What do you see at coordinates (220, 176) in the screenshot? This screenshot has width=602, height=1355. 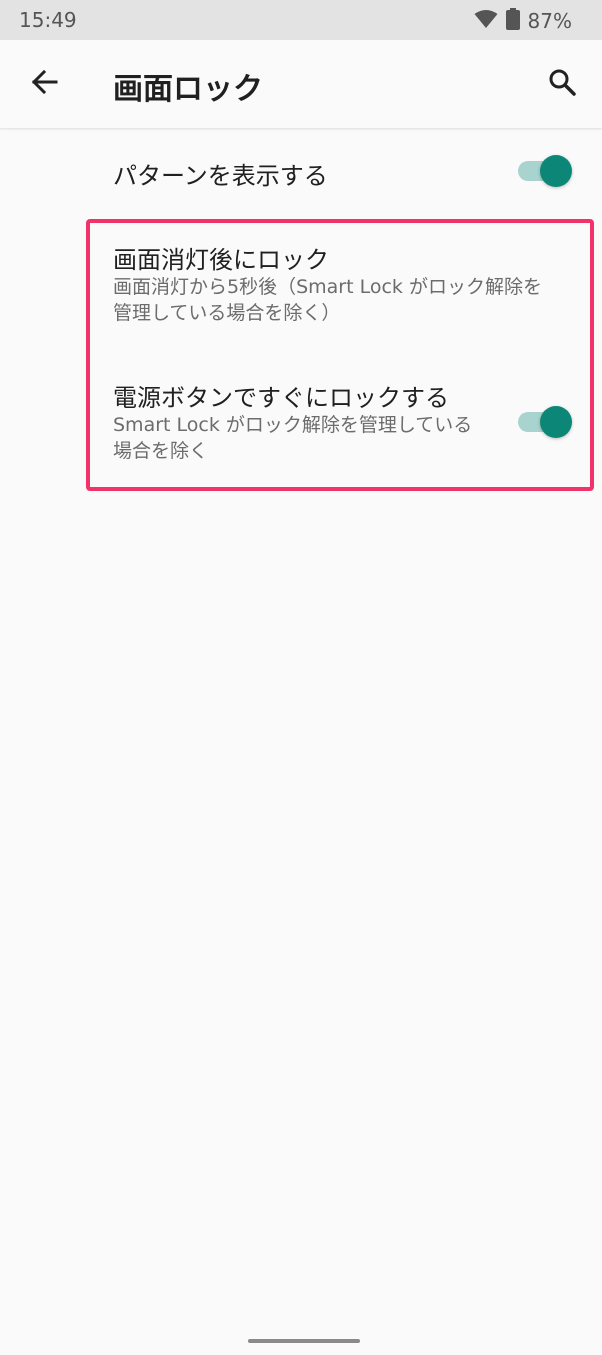 I see `setting-show-pattern-title: パターンを表示する` at bounding box center [220, 176].